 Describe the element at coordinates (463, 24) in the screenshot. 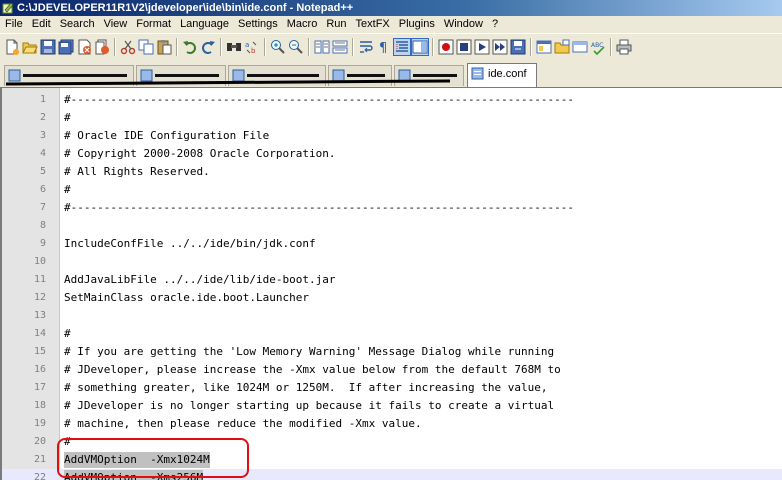

I see `menu-window: Window` at that location.